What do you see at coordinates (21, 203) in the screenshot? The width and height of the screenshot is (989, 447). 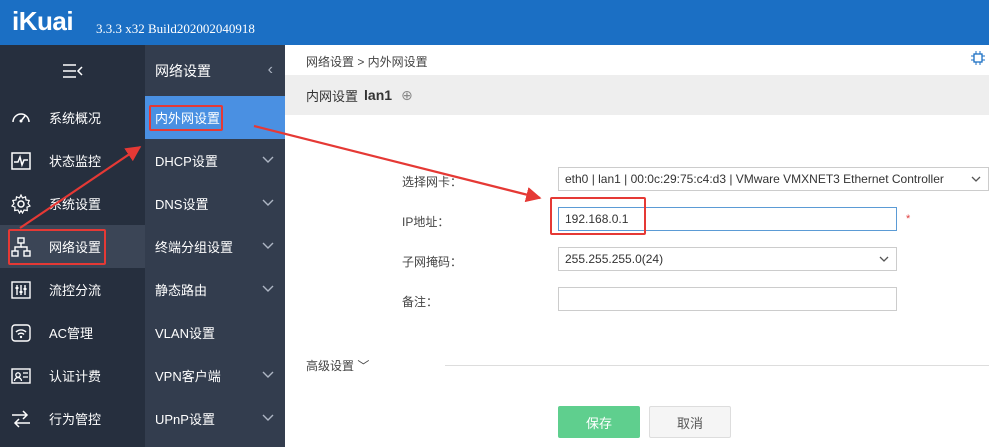 I see `gear-icon` at bounding box center [21, 203].